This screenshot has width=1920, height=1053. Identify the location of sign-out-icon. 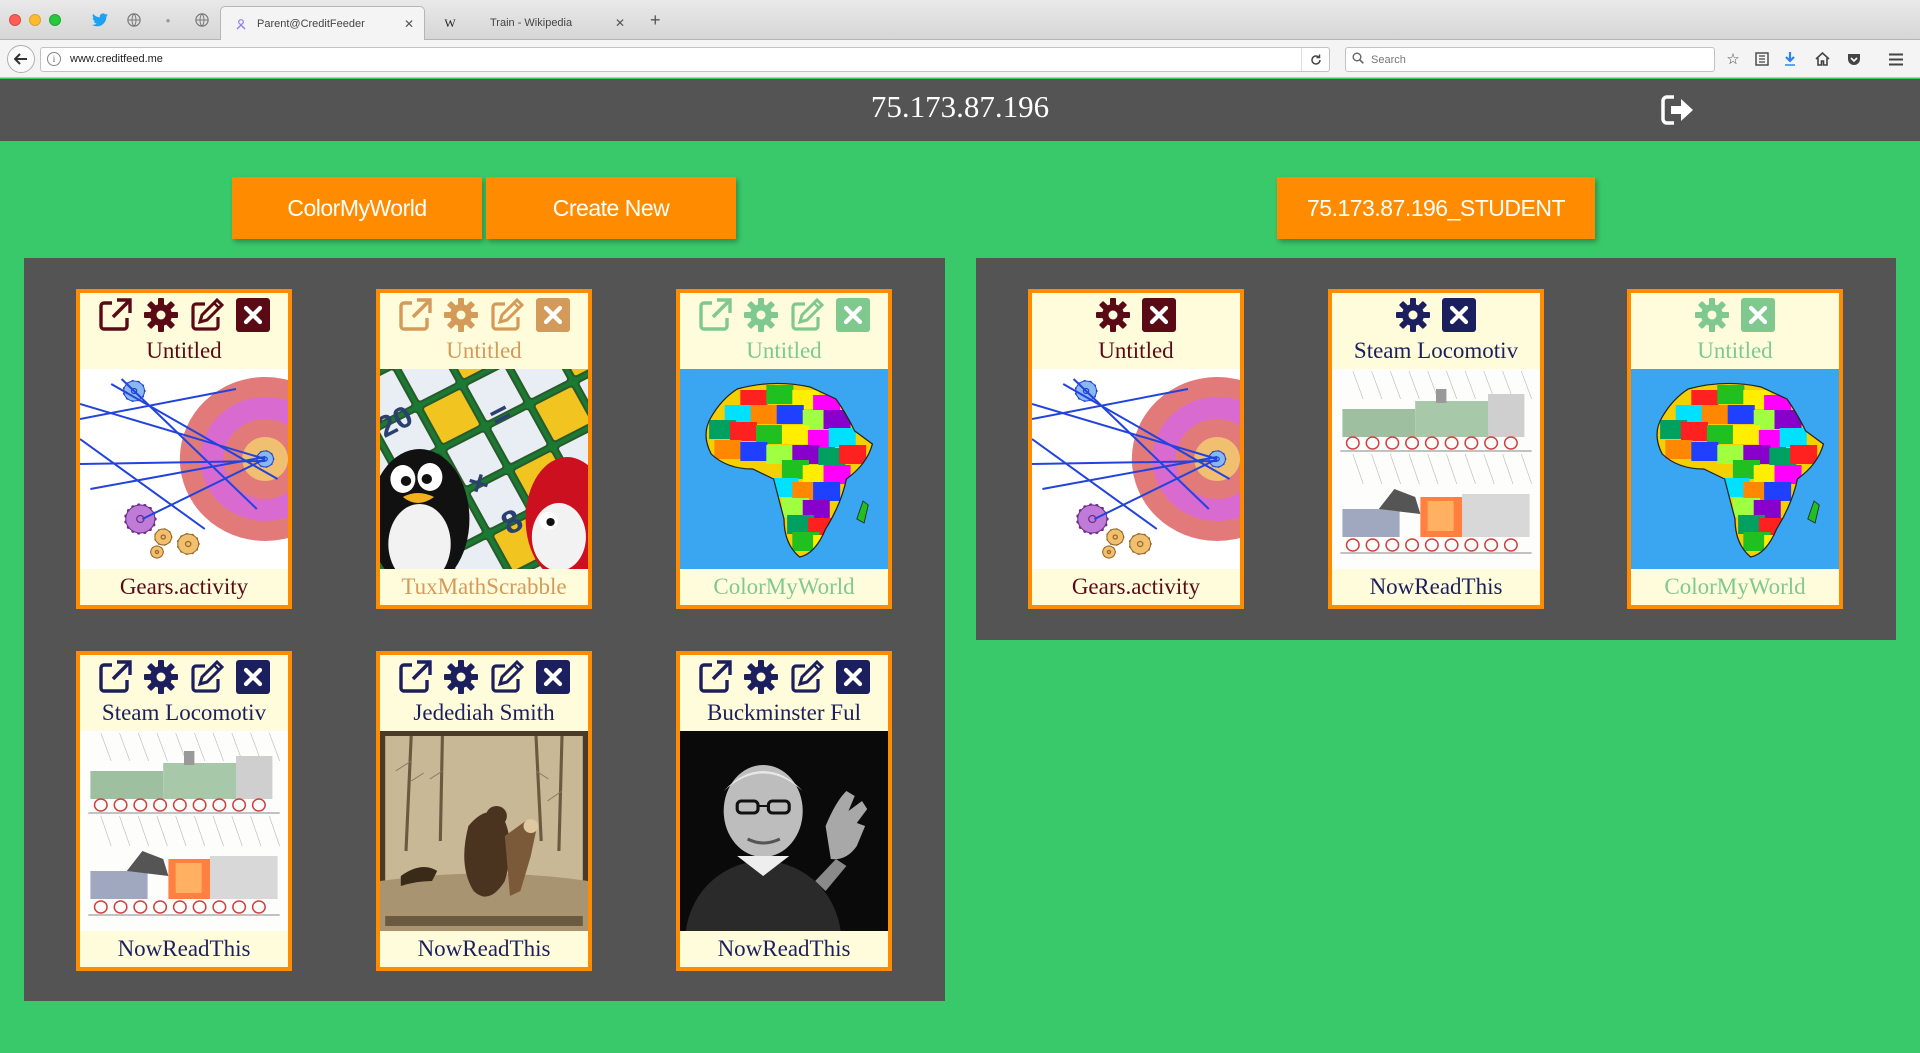
(1678, 110).